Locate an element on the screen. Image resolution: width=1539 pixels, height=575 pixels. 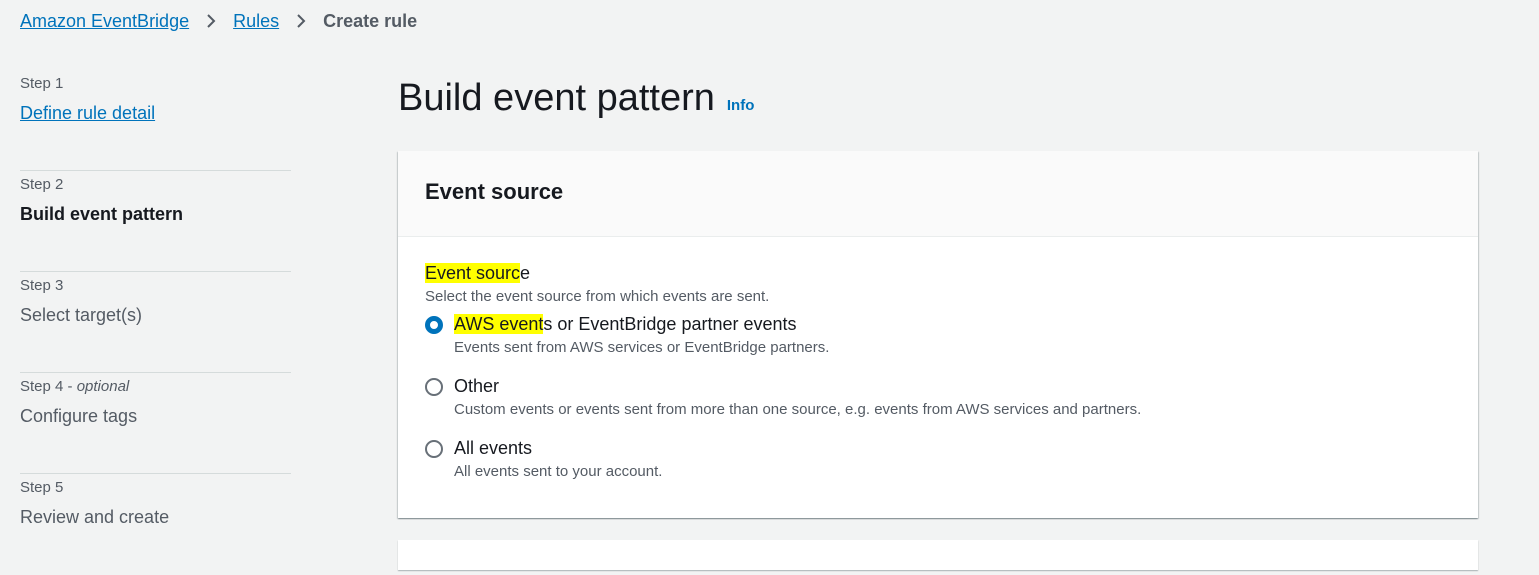
step-link-define-rule-detail: Define rule detail is located at coordinates (155, 113).